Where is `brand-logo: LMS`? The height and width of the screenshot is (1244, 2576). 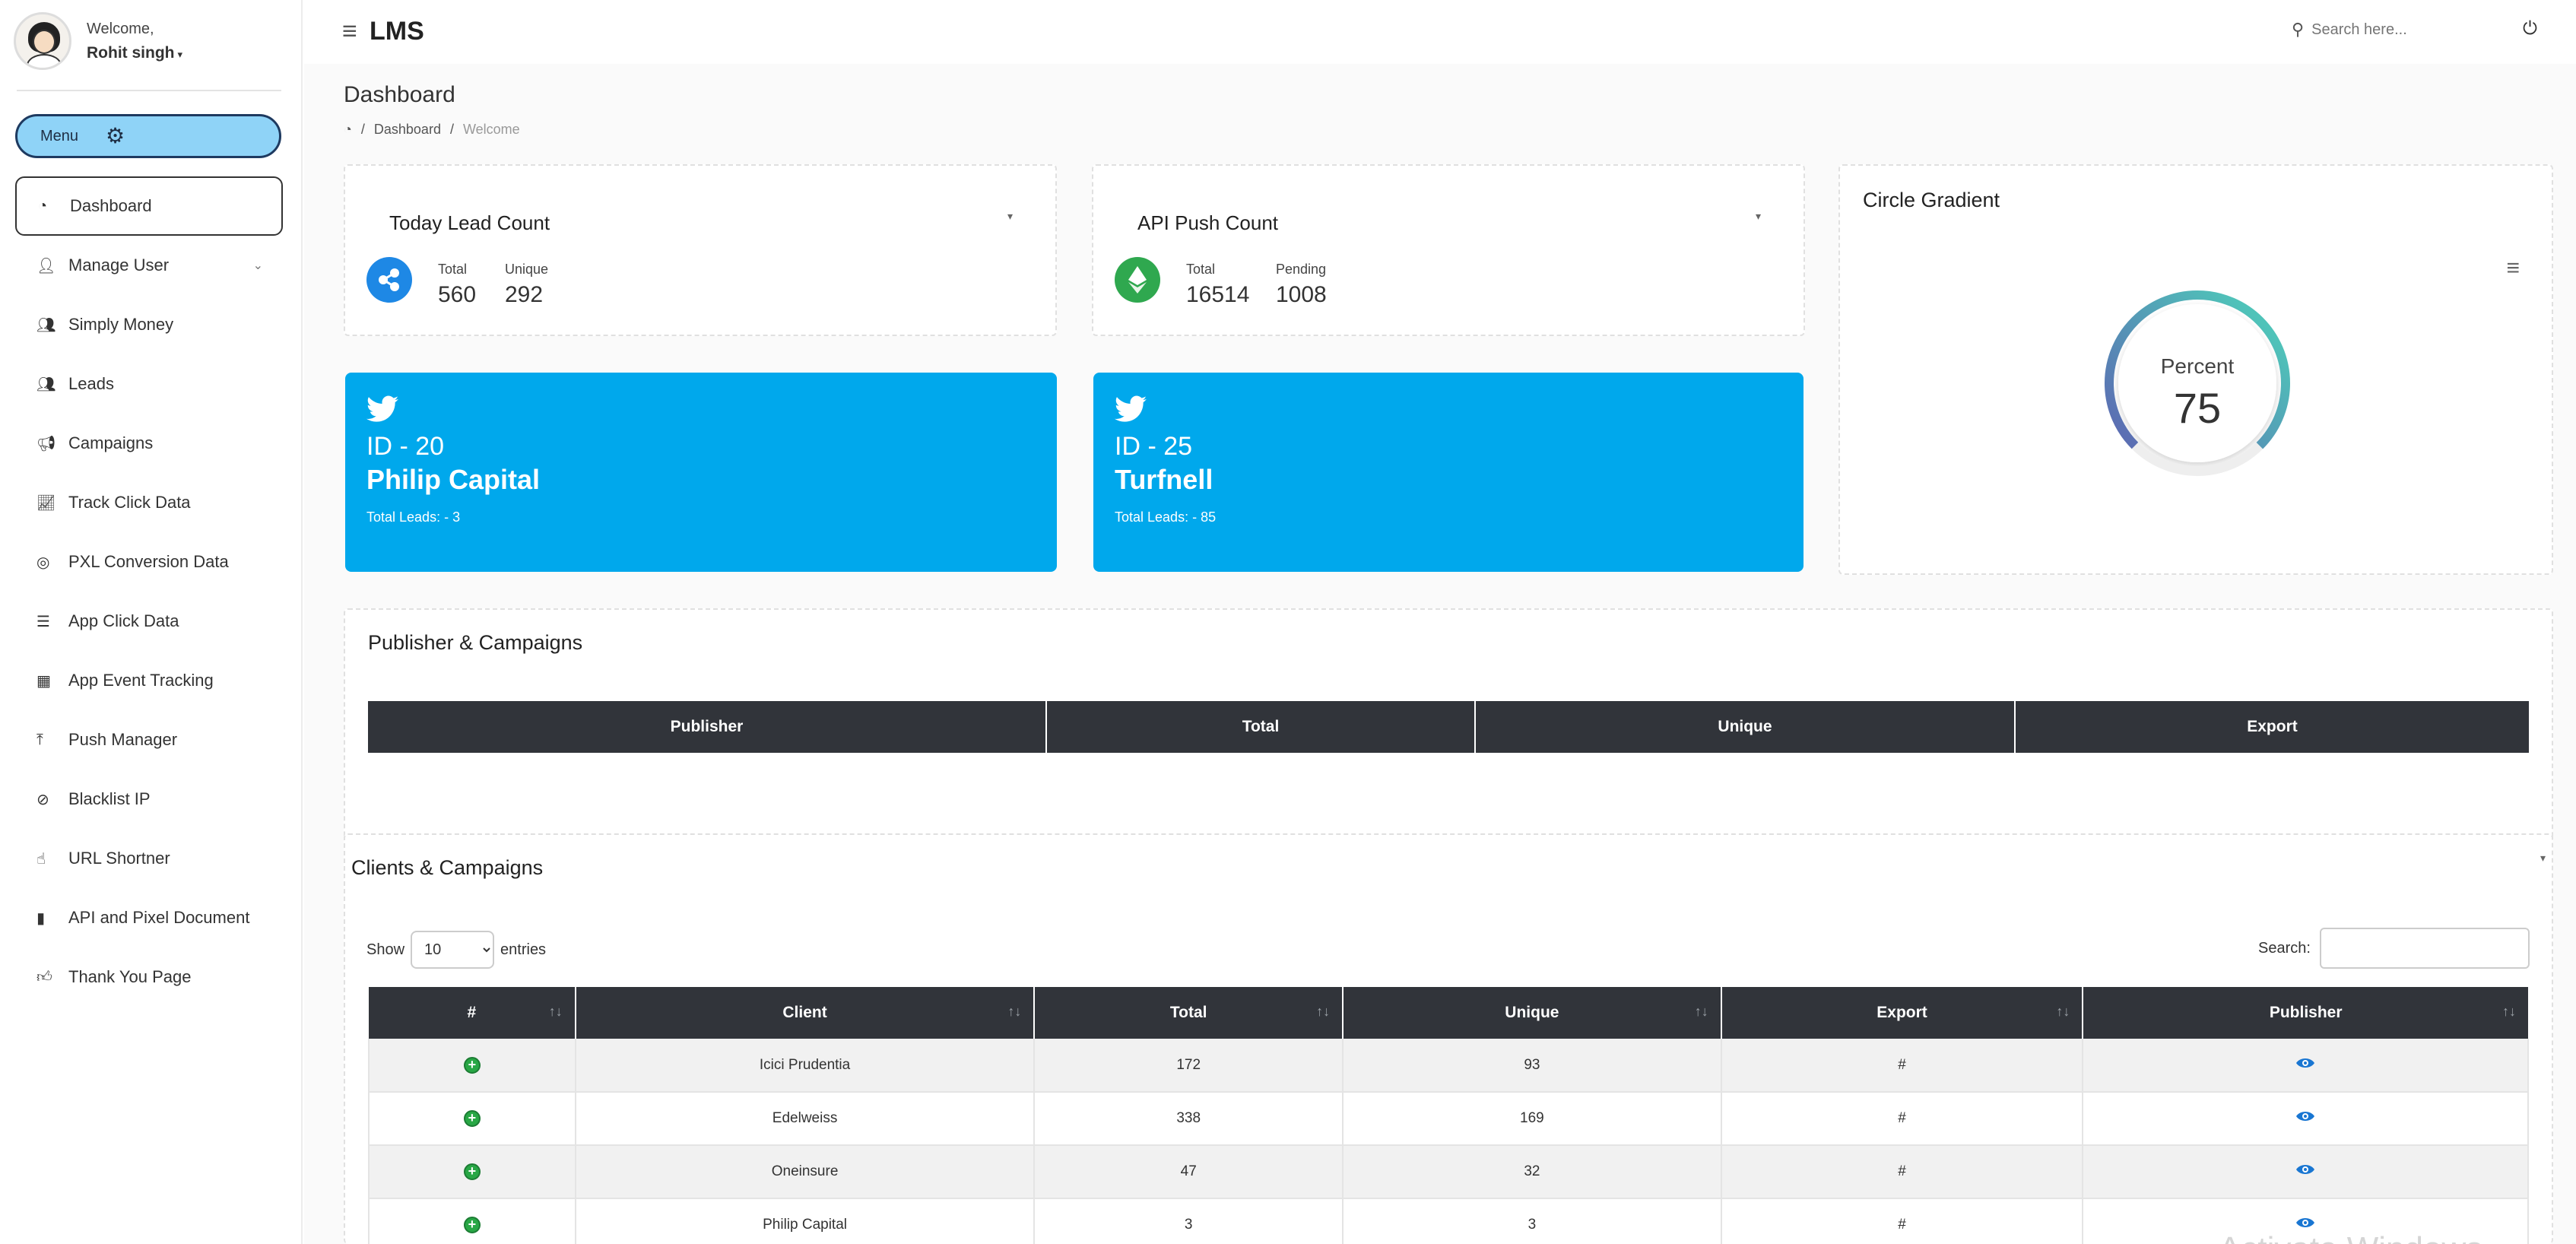 brand-logo: LMS is located at coordinates (397, 31).